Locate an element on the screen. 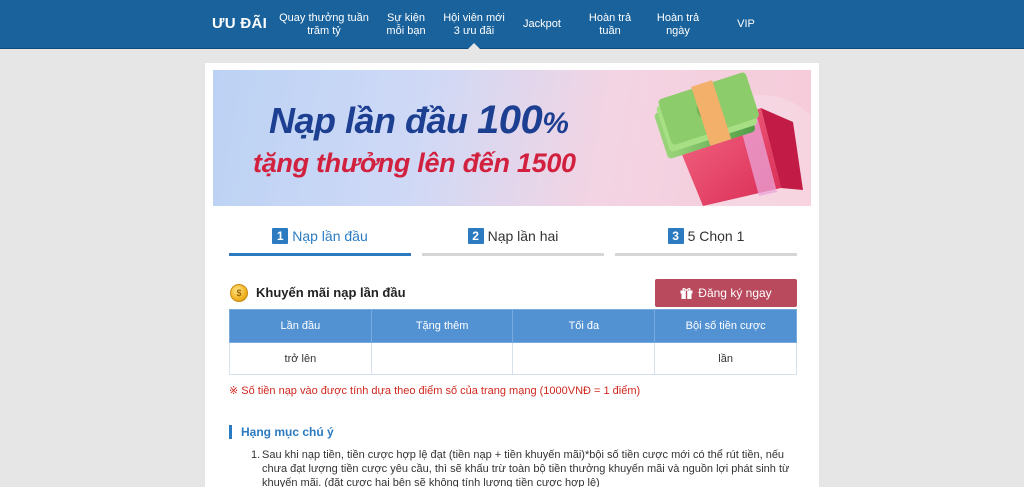 This screenshot has height=487, width=1024. tab-second-deposit: 2 Nạp lần hai is located at coordinates (513, 237).